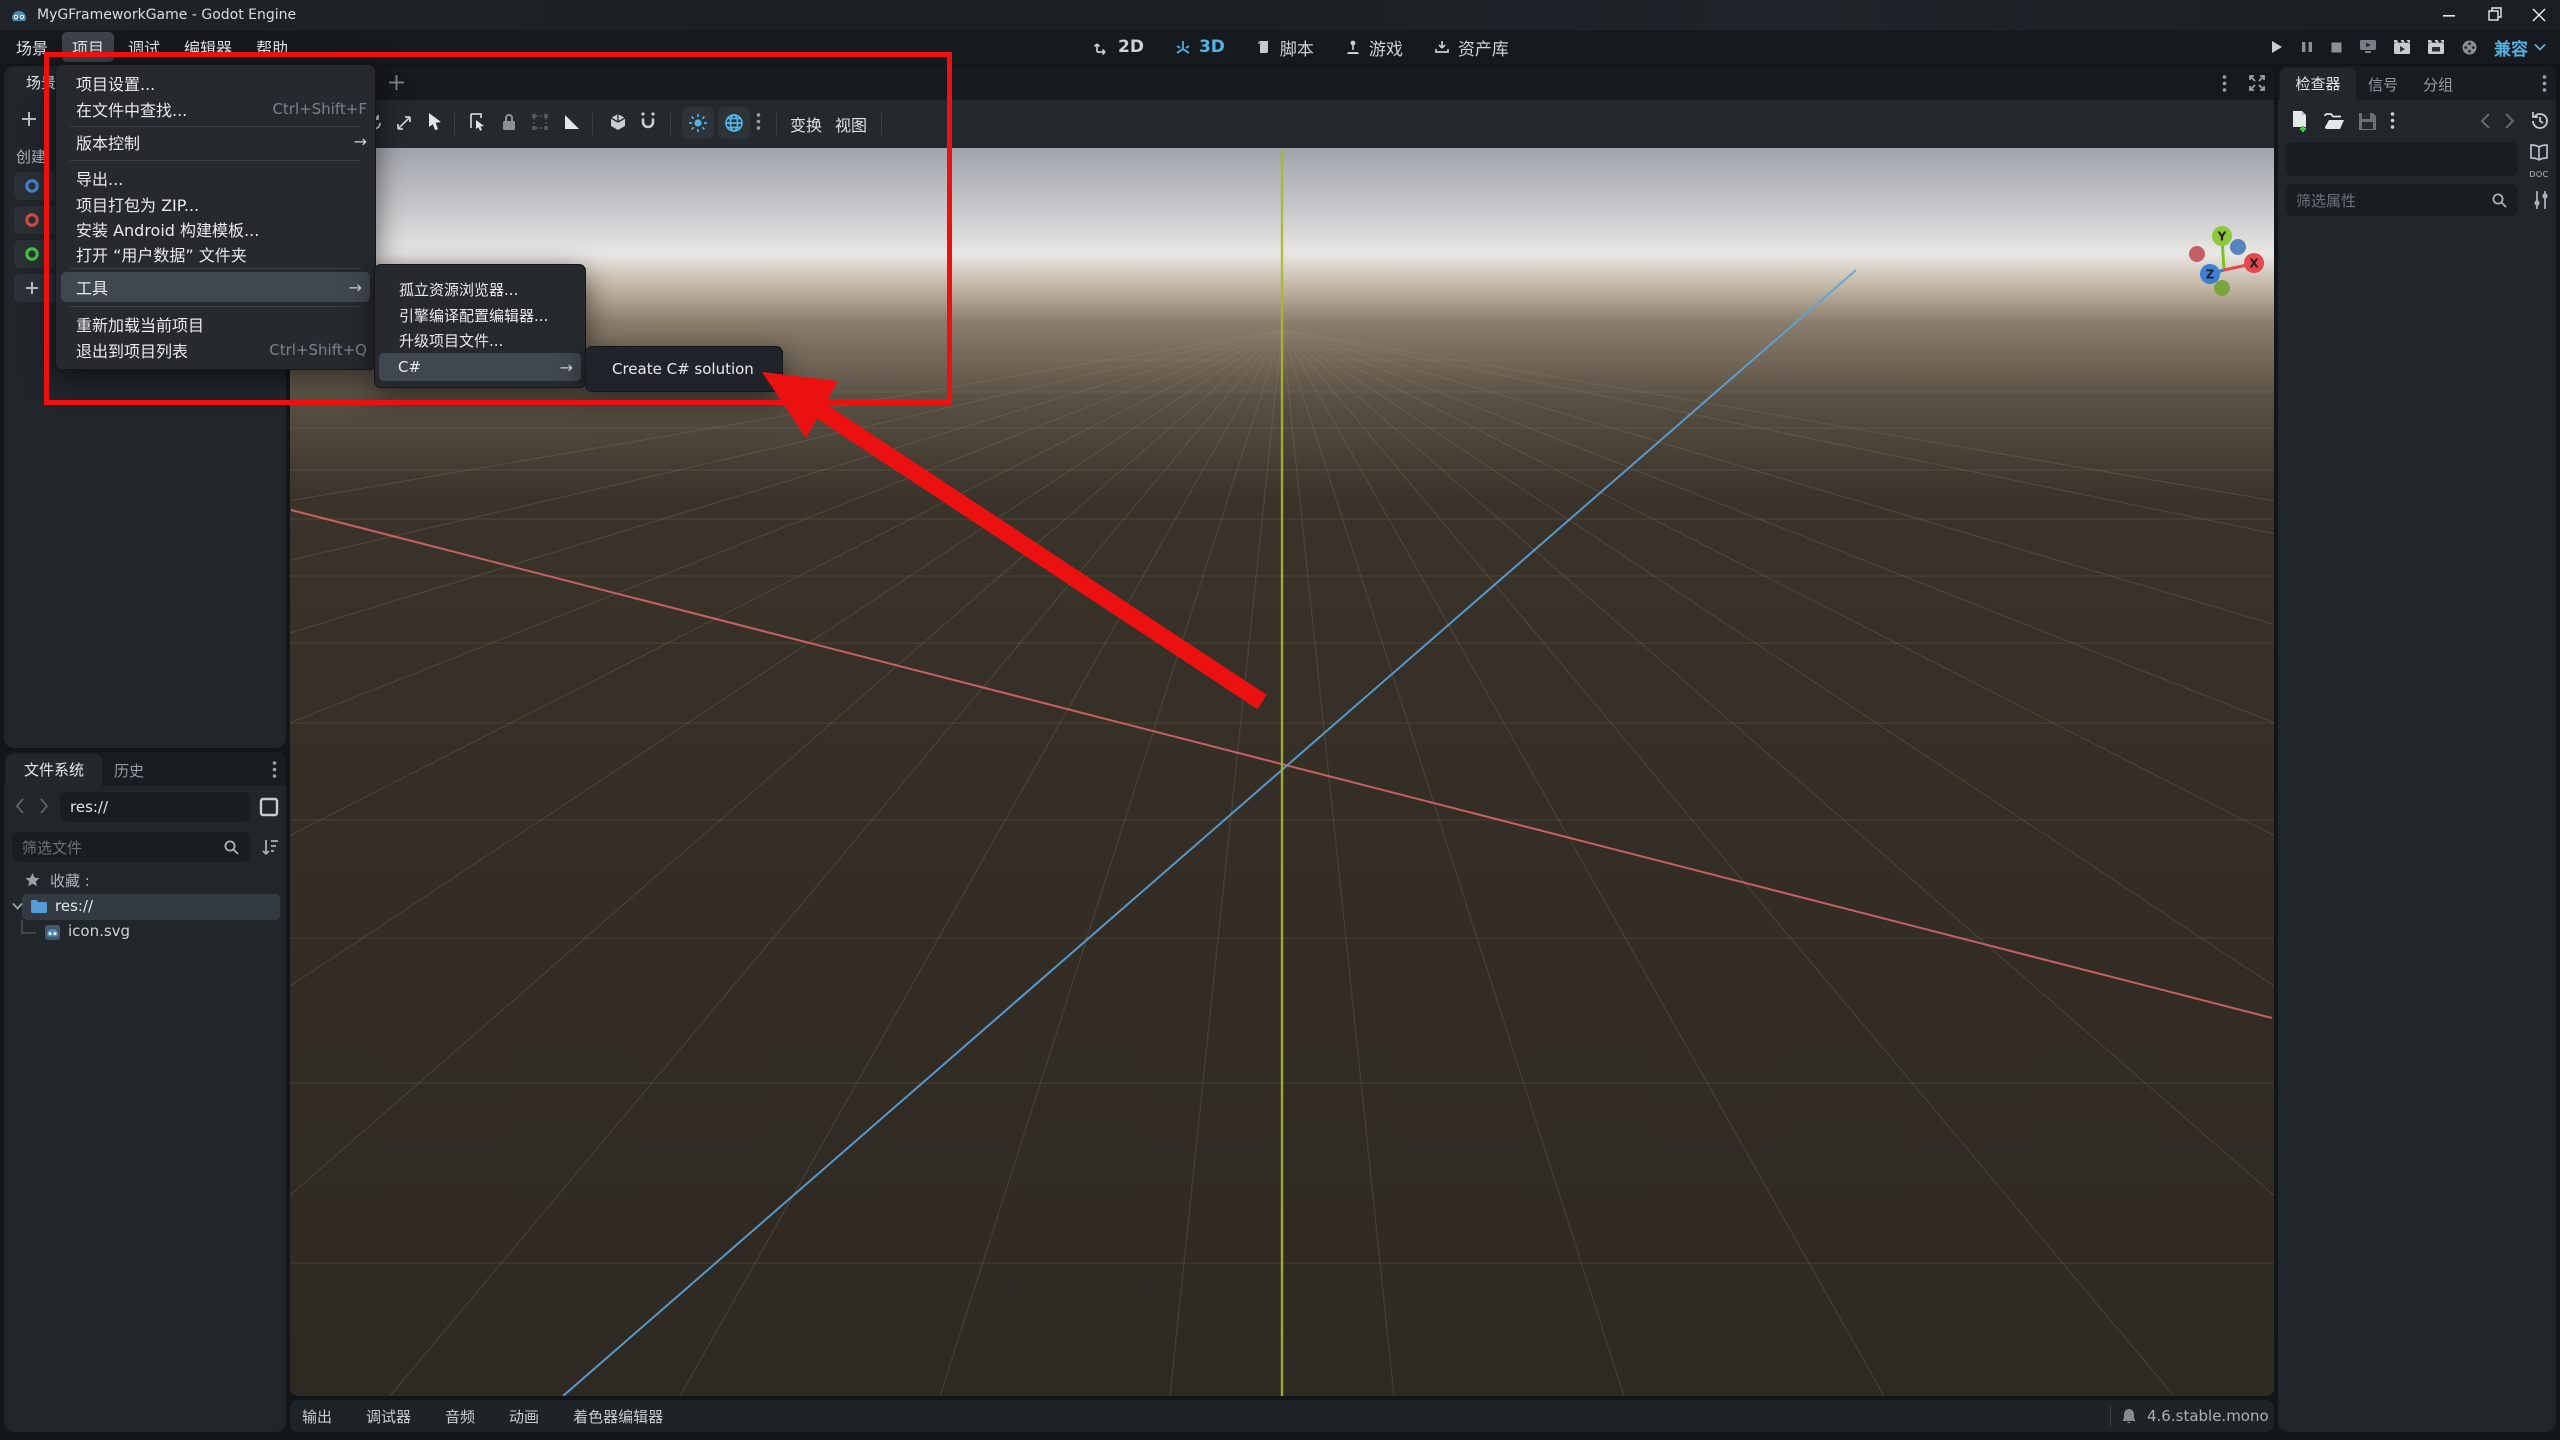 The image size is (2560, 1440). I want to click on movie-maker-icon, so click(2469, 47).